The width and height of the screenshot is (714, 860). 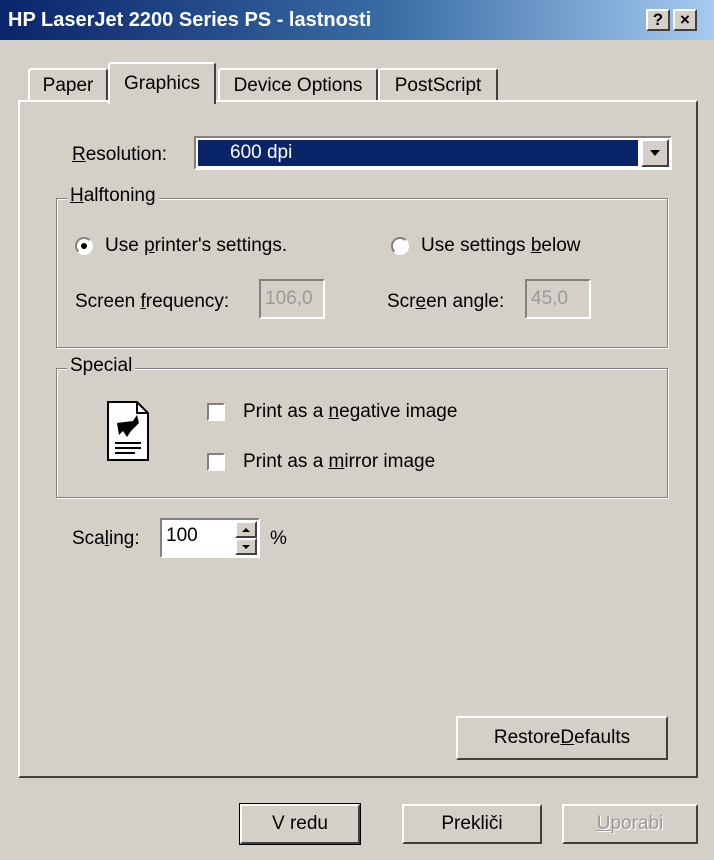 I want to click on scaling-up-button, so click(x=246, y=529).